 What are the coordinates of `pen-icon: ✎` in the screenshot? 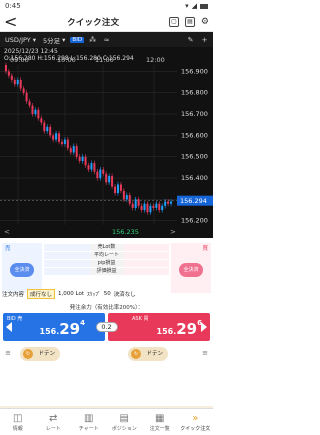 It's located at (190, 40).